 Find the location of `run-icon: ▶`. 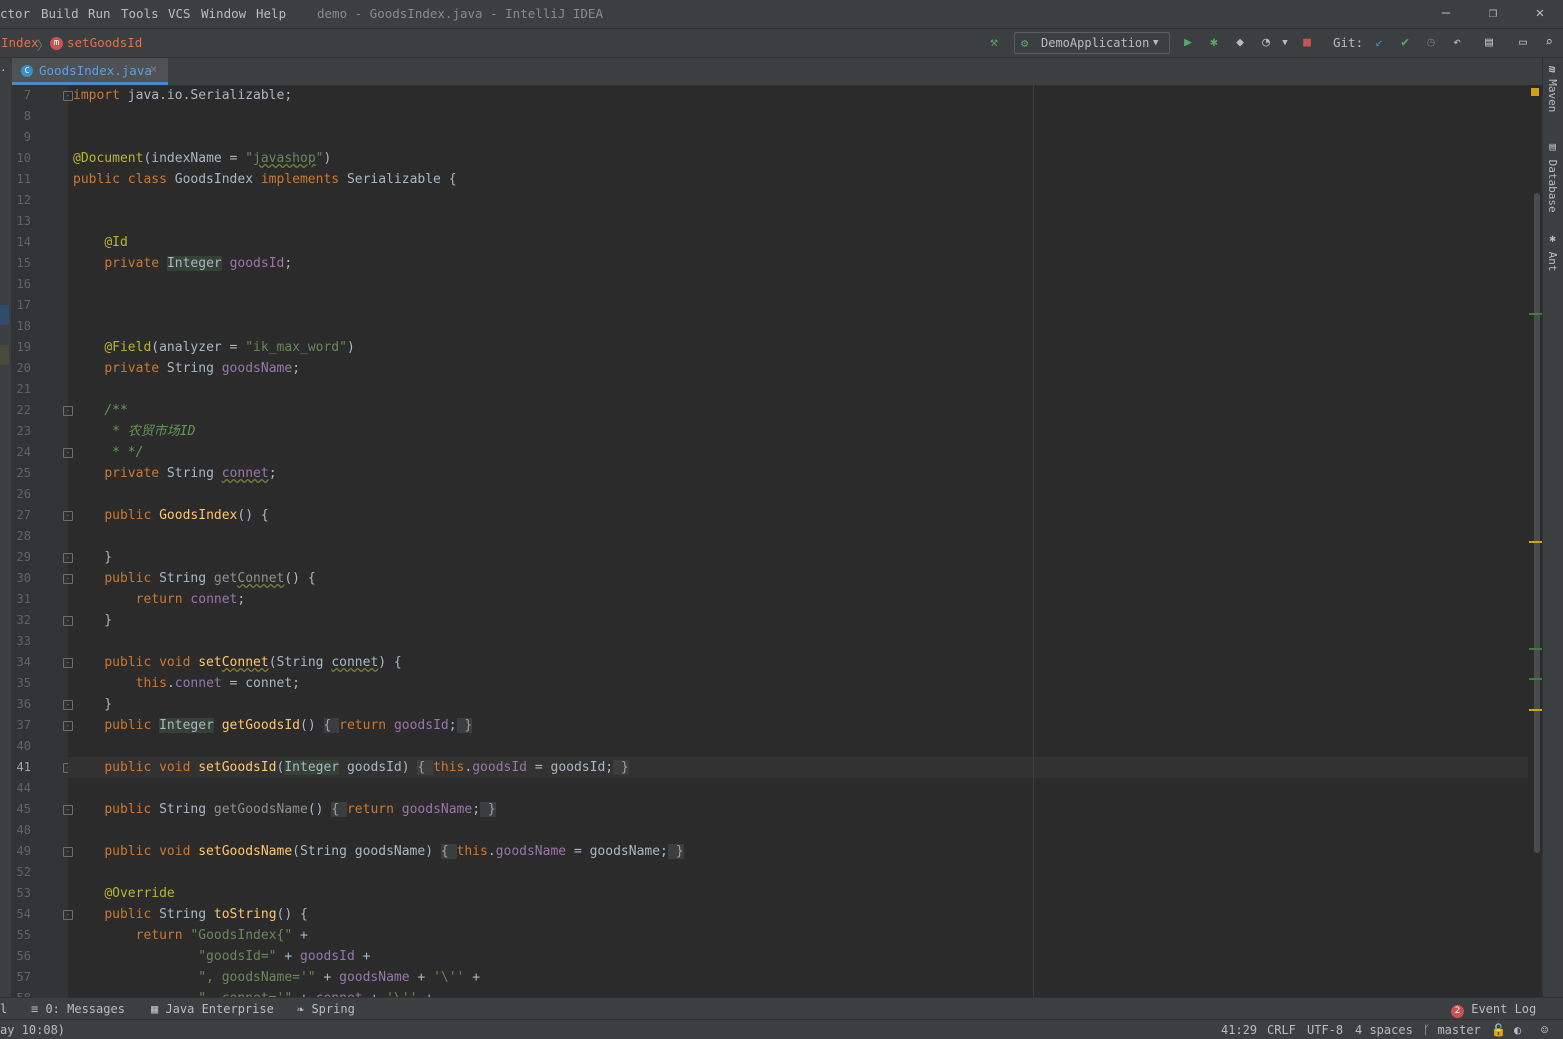

run-icon: ▶ is located at coordinates (1188, 43).